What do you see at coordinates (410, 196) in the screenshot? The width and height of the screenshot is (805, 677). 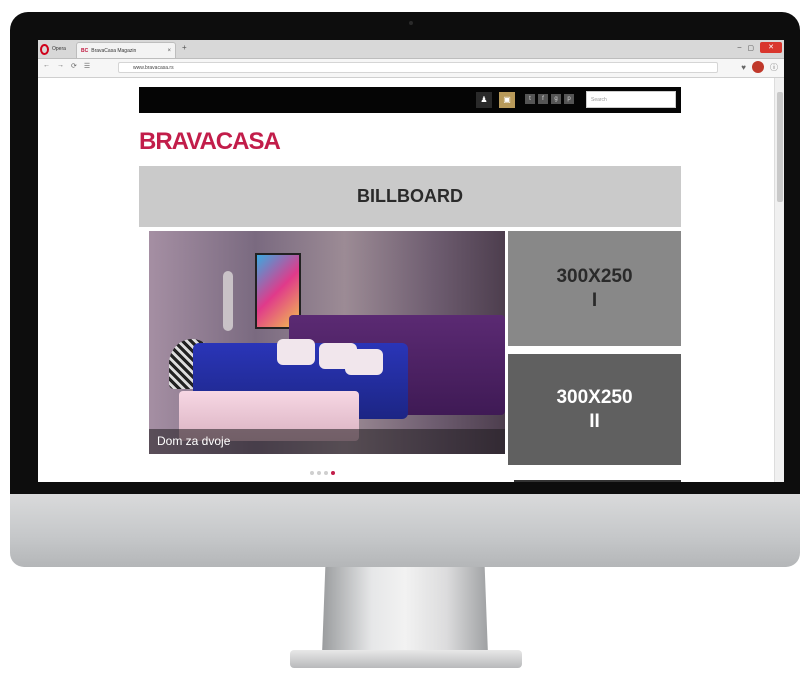 I see `billboard-ad: BILLBOARD` at bounding box center [410, 196].